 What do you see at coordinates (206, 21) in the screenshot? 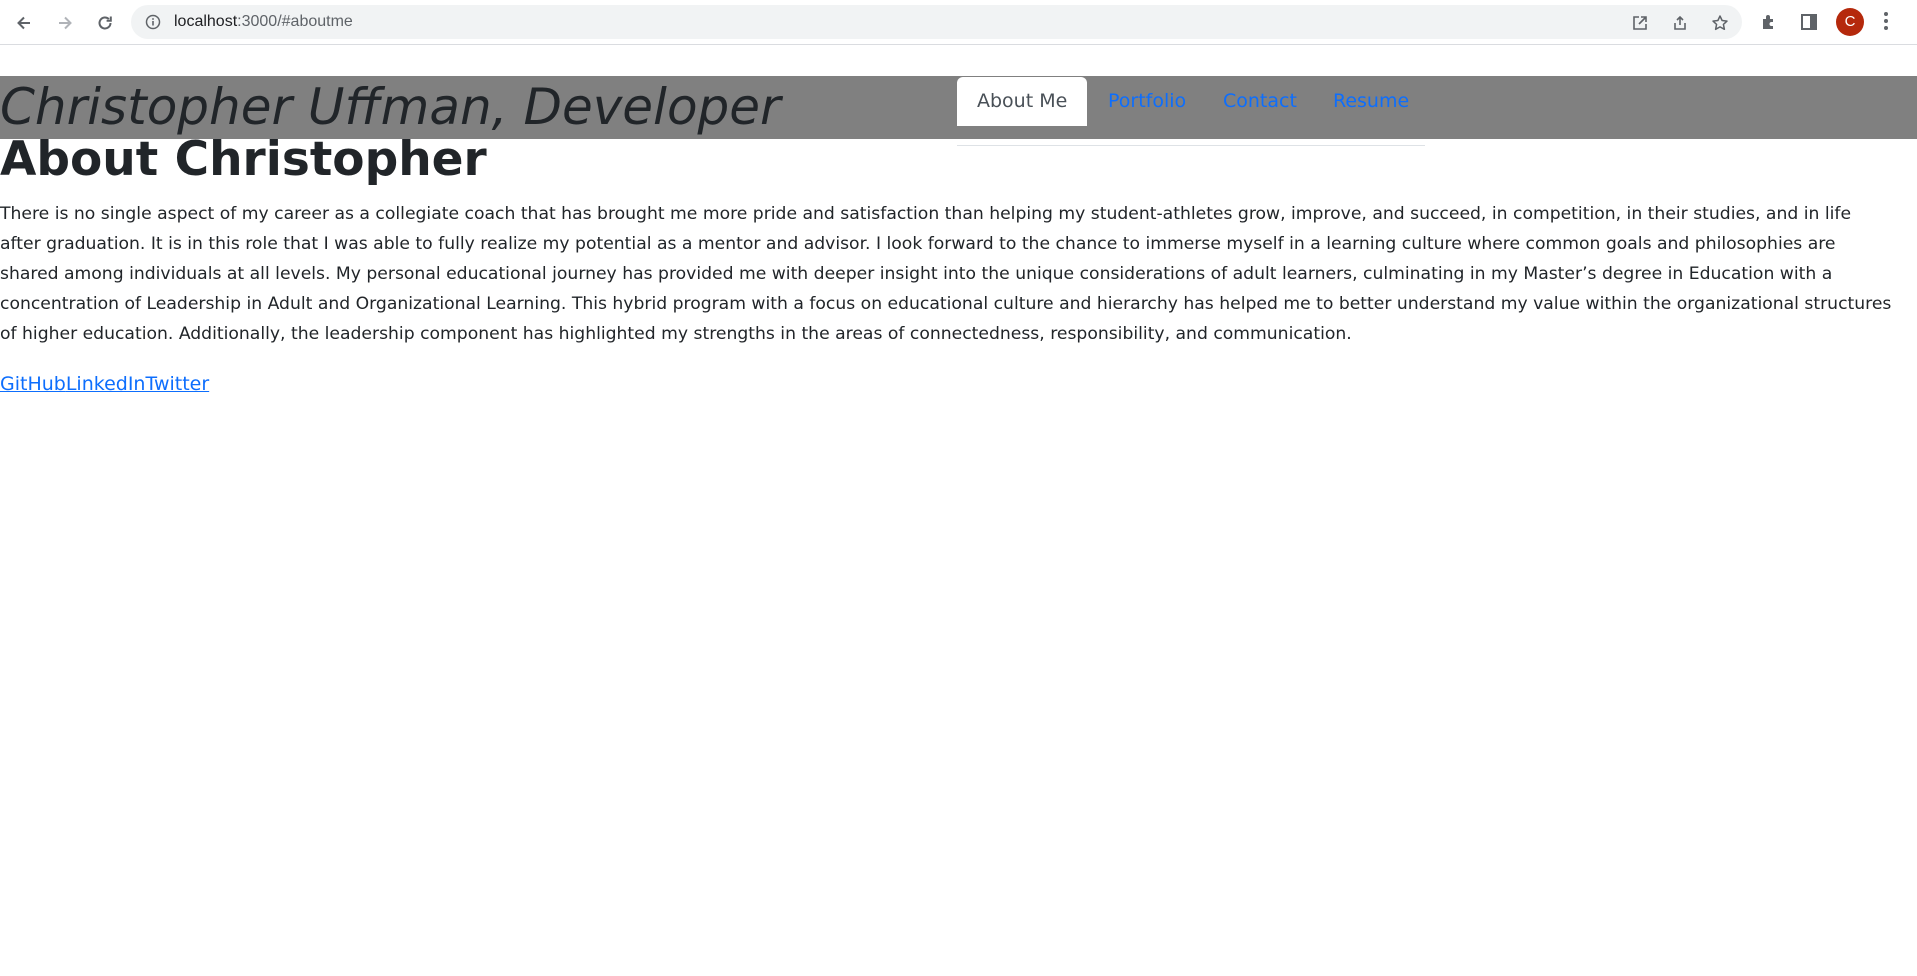
I see `url-host: localhost` at bounding box center [206, 21].